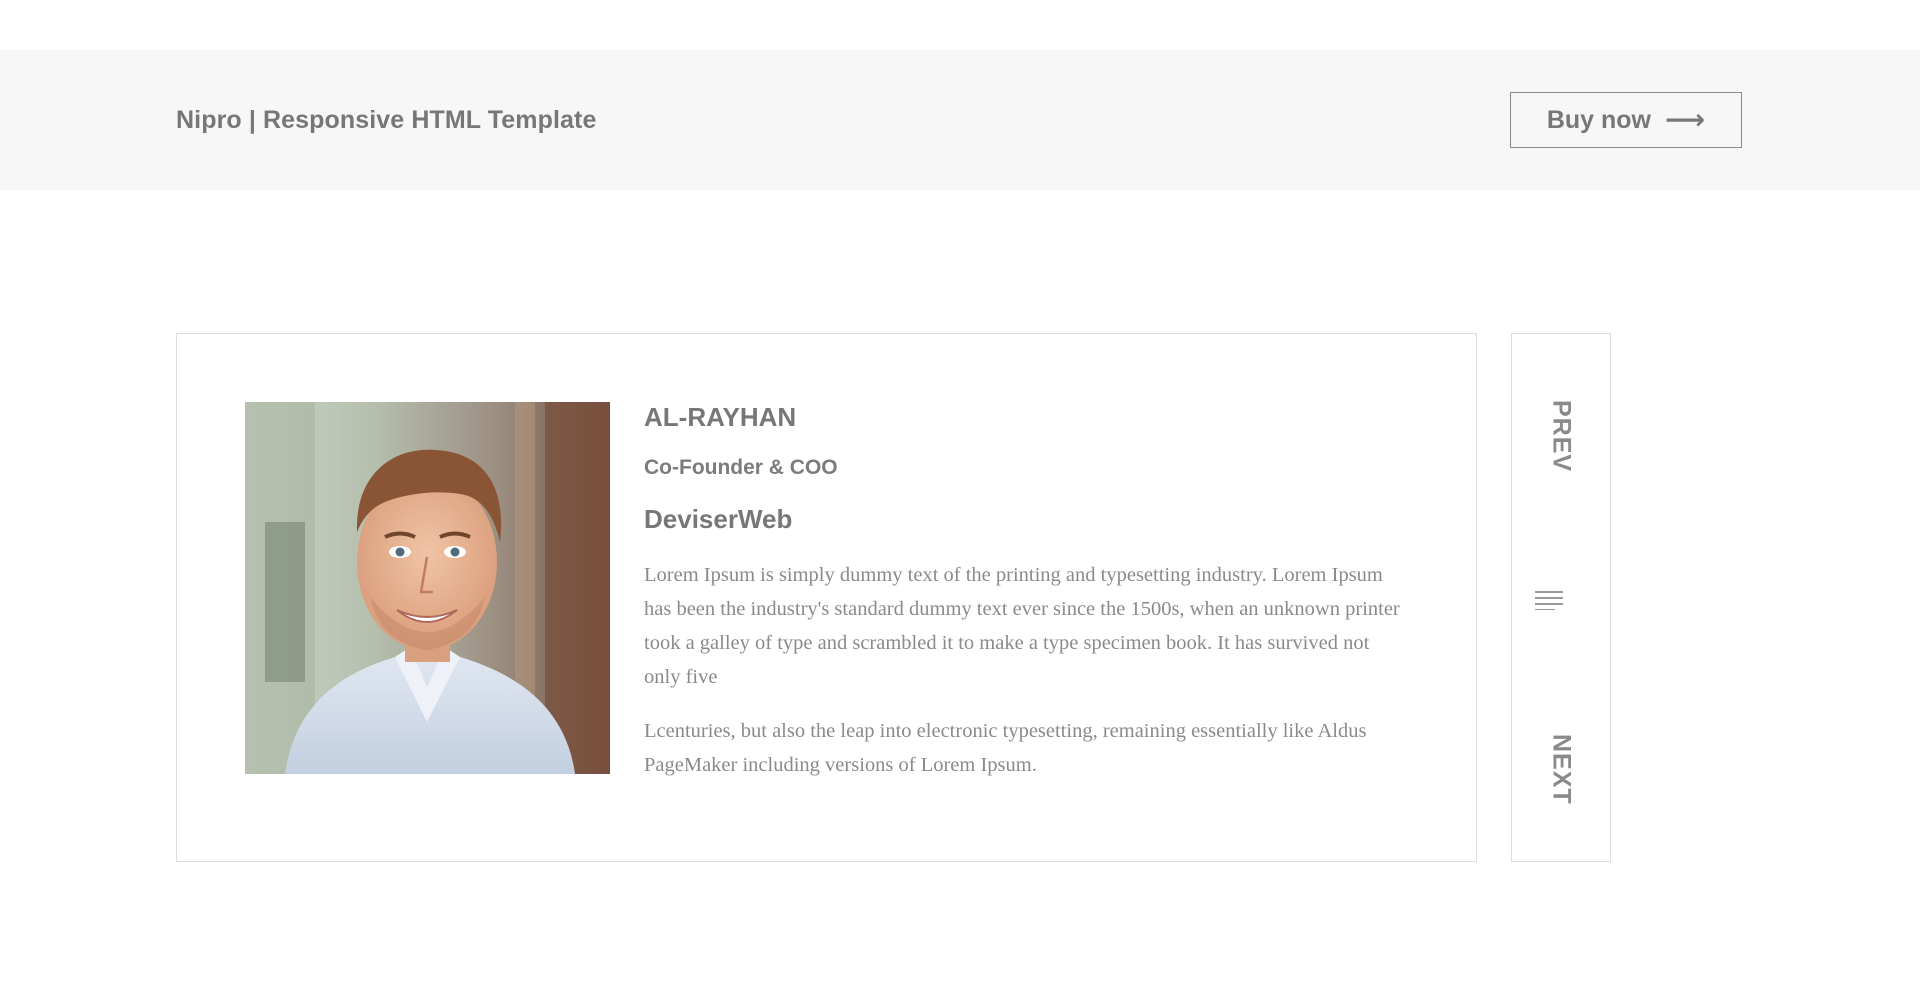 Image resolution: width=1920 pixels, height=1000 pixels. I want to click on buy-now-label: Buy now, so click(1599, 119).